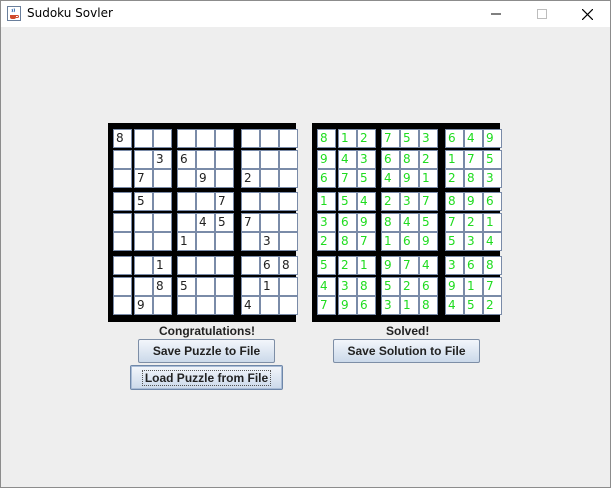  What do you see at coordinates (205, 222) in the screenshot?
I see `puzzle-cell-r5-c5: 4` at bounding box center [205, 222].